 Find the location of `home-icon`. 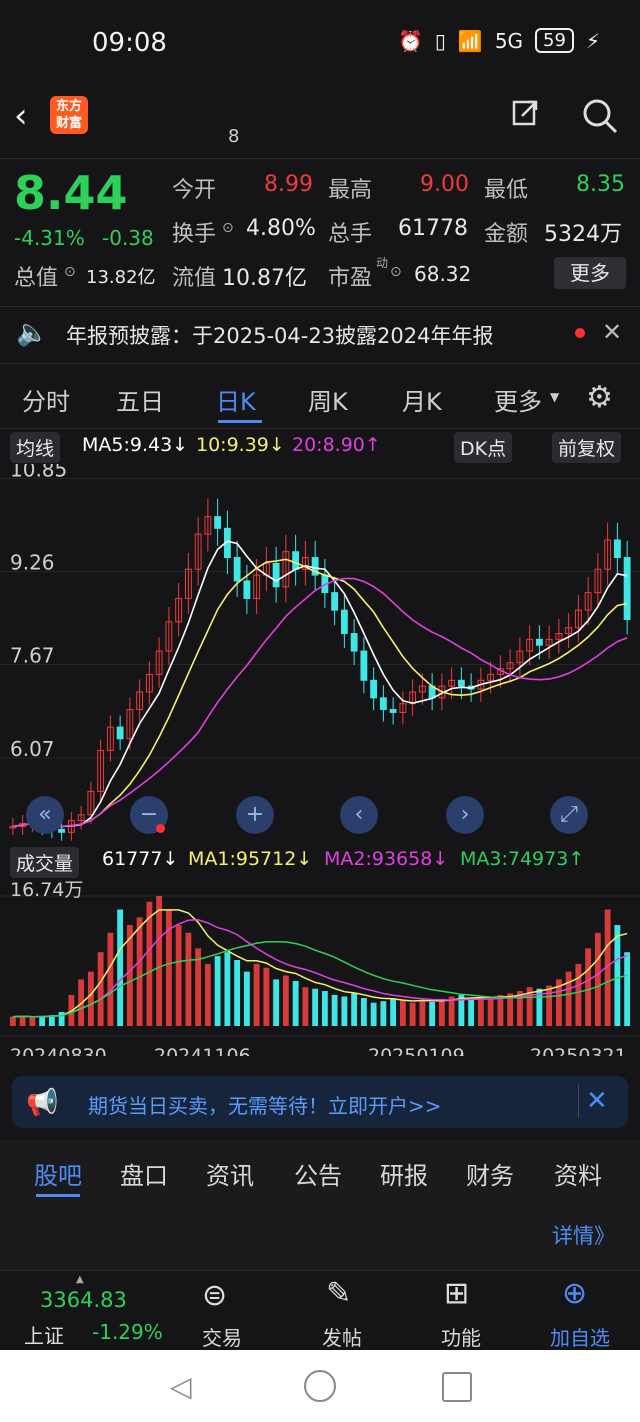

home-icon is located at coordinates (320, 1386).